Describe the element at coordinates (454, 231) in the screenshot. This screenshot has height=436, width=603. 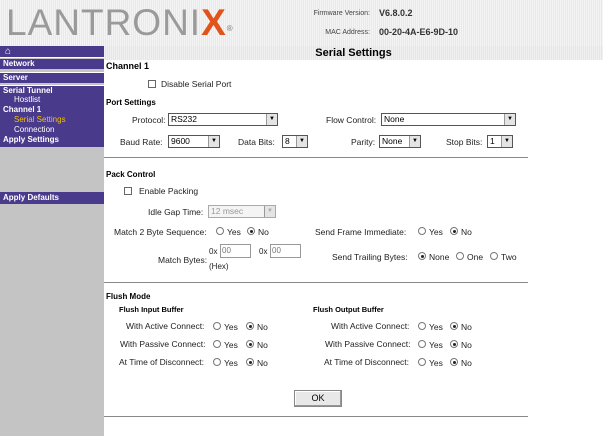
I see `send-frame-no-radio` at that location.